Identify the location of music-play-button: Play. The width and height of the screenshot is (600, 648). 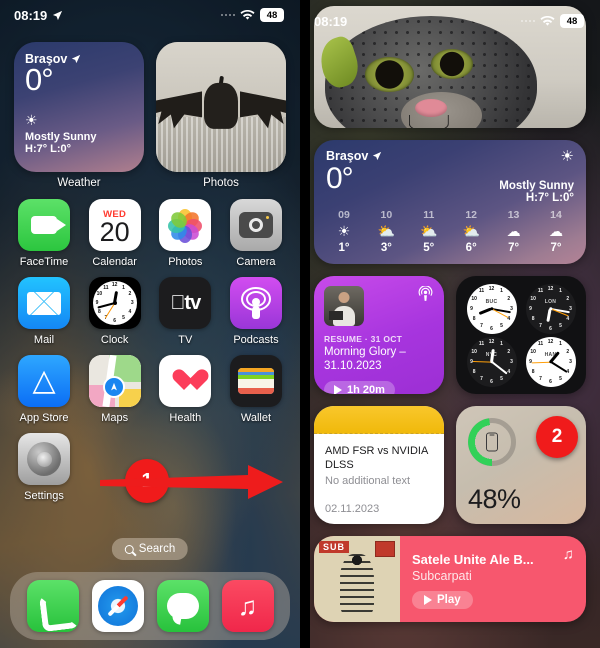
(442, 600).